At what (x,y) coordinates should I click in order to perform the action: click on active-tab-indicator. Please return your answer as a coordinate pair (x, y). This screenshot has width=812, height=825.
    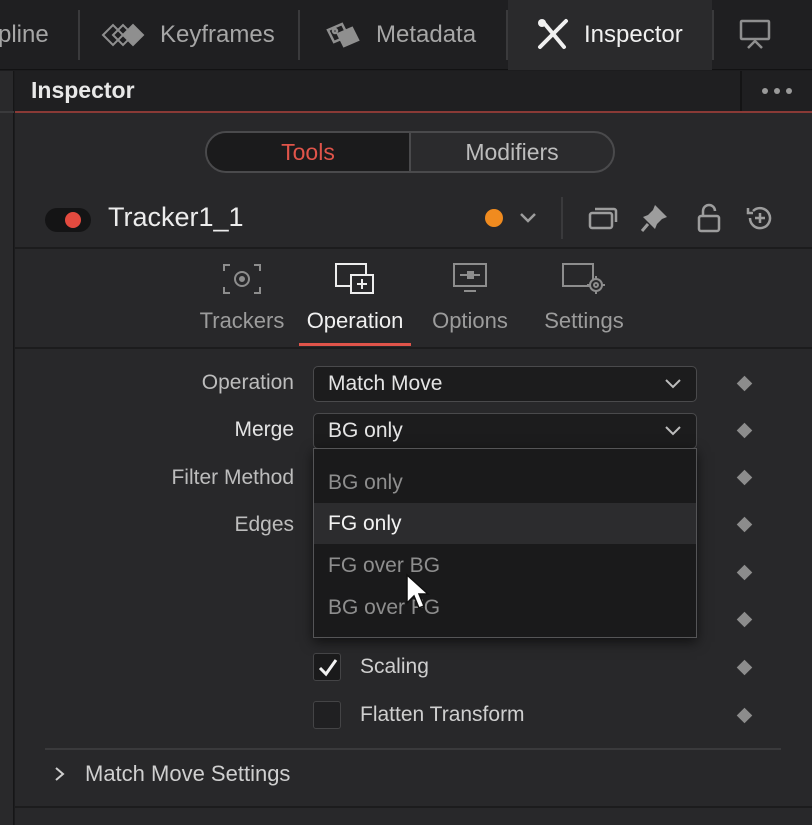
    Looking at the image, I should click on (355, 344).